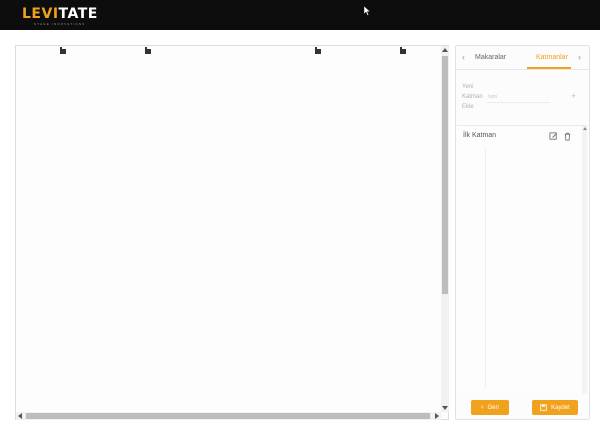 The image size is (600, 425). I want to click on layer-name: İlk Katman, so click(480, 135).